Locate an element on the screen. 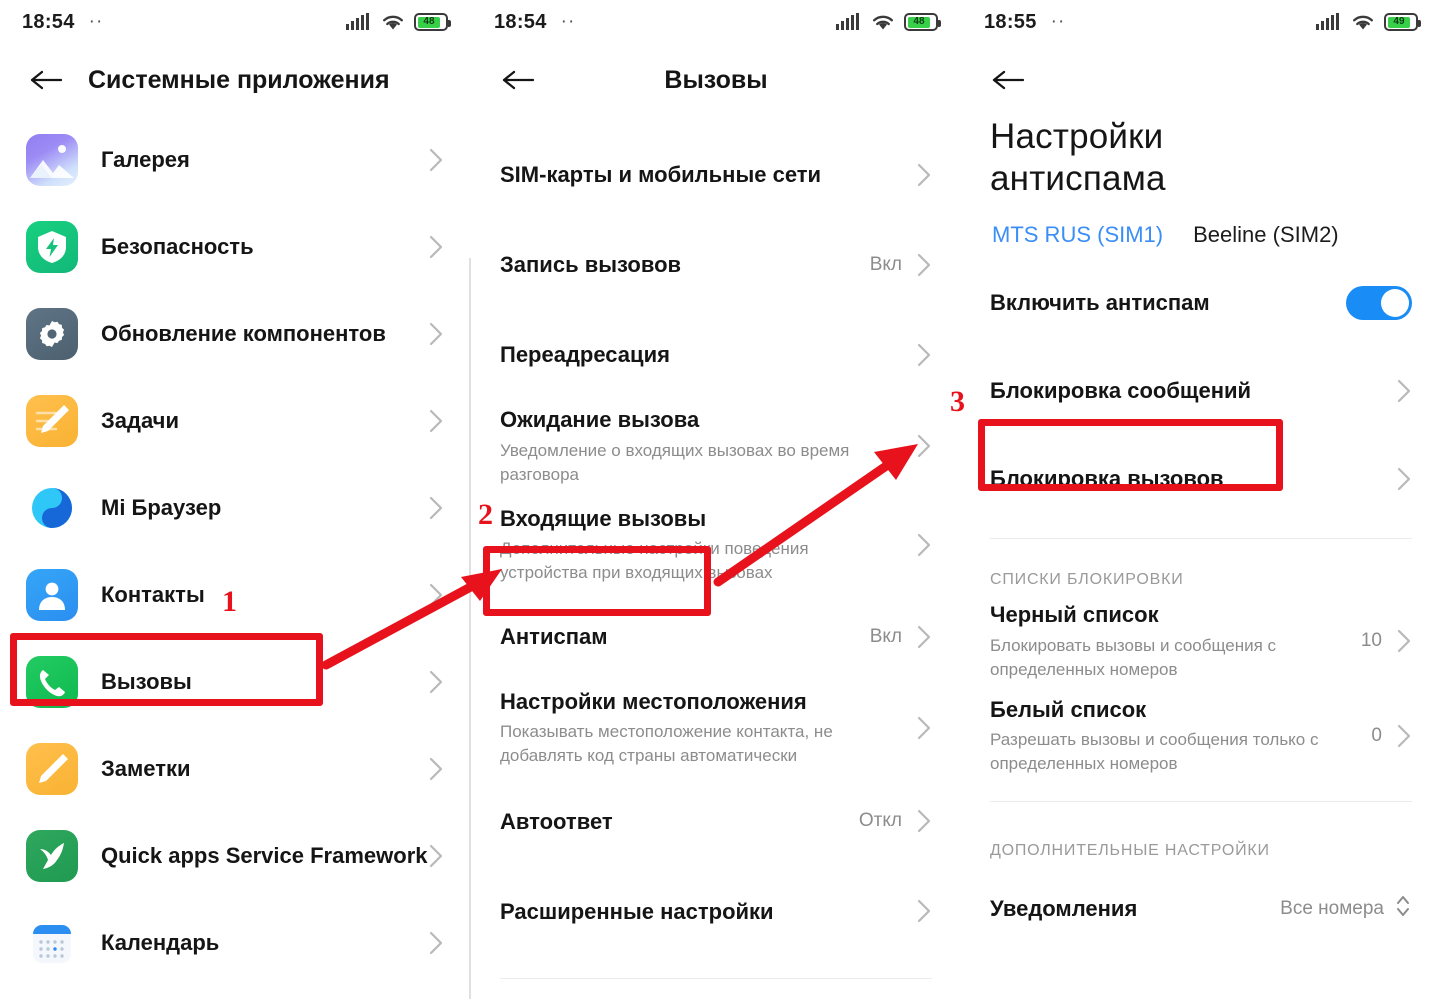 This screenshot has width=1440, height=999. app-row-calendar: Календарь is located at coordinates (235, 942).